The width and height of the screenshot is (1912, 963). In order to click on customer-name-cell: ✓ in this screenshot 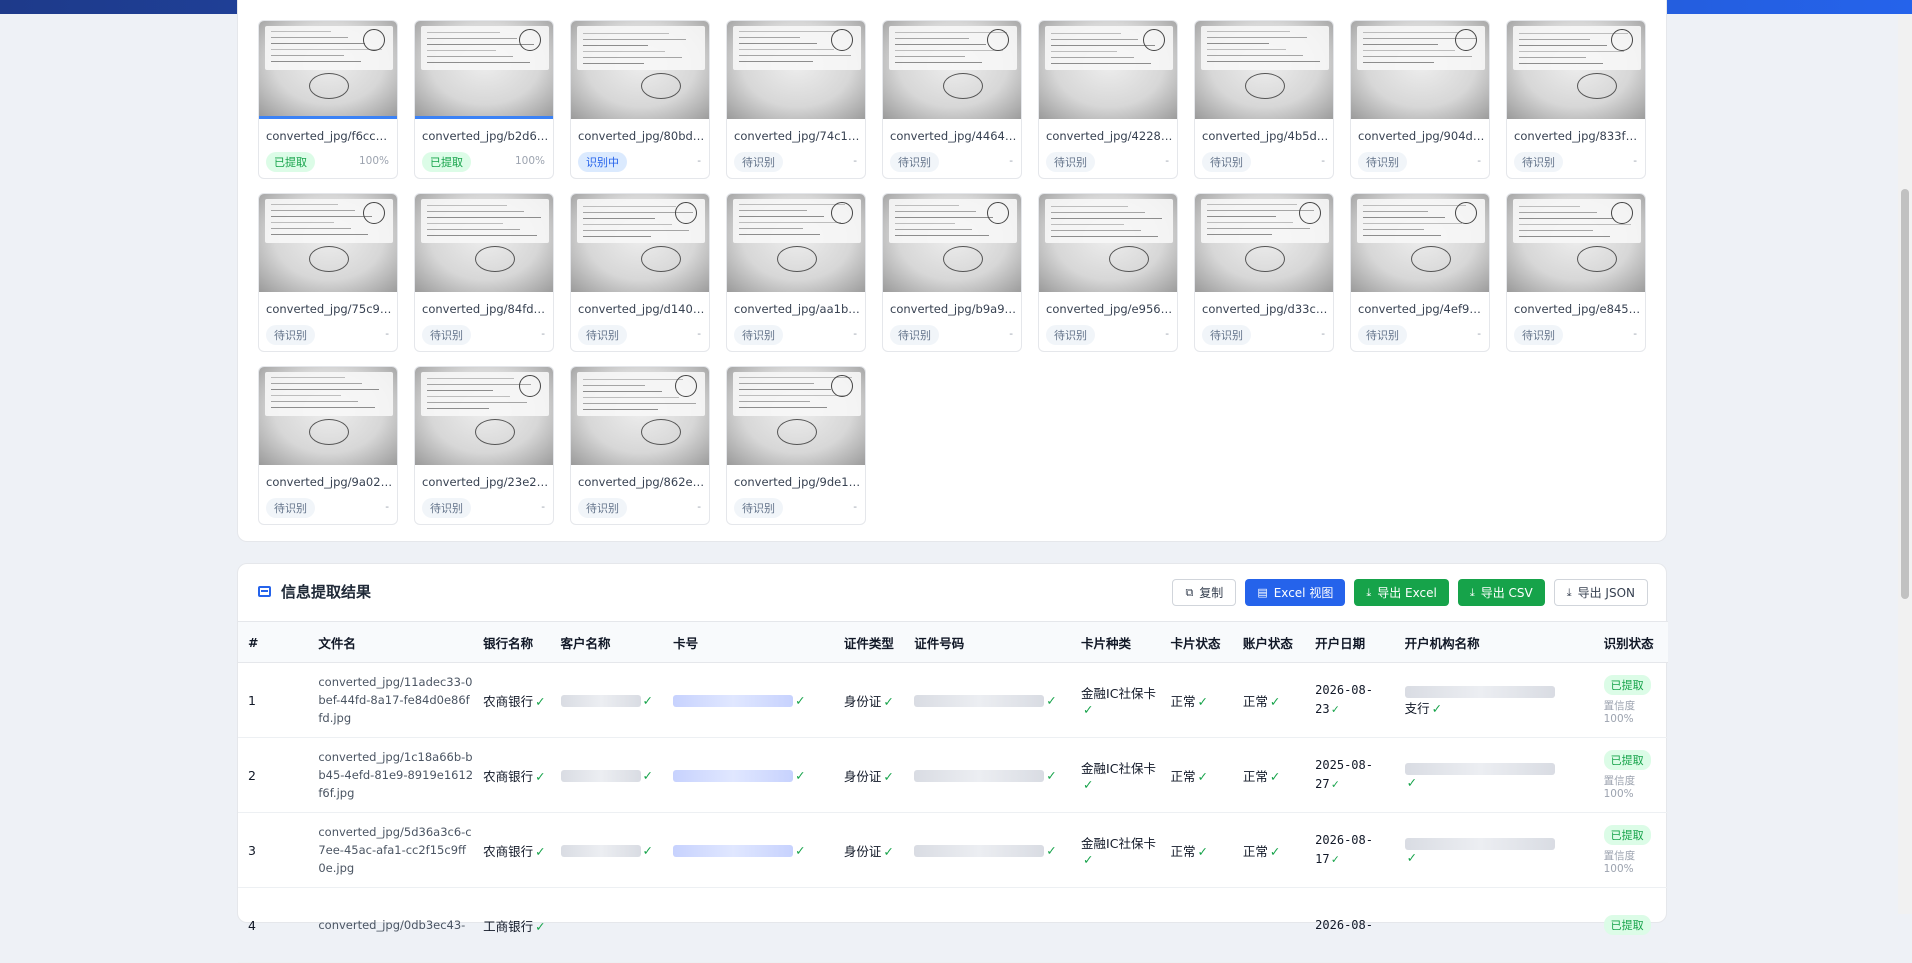, I will do `click(607, 700)`.